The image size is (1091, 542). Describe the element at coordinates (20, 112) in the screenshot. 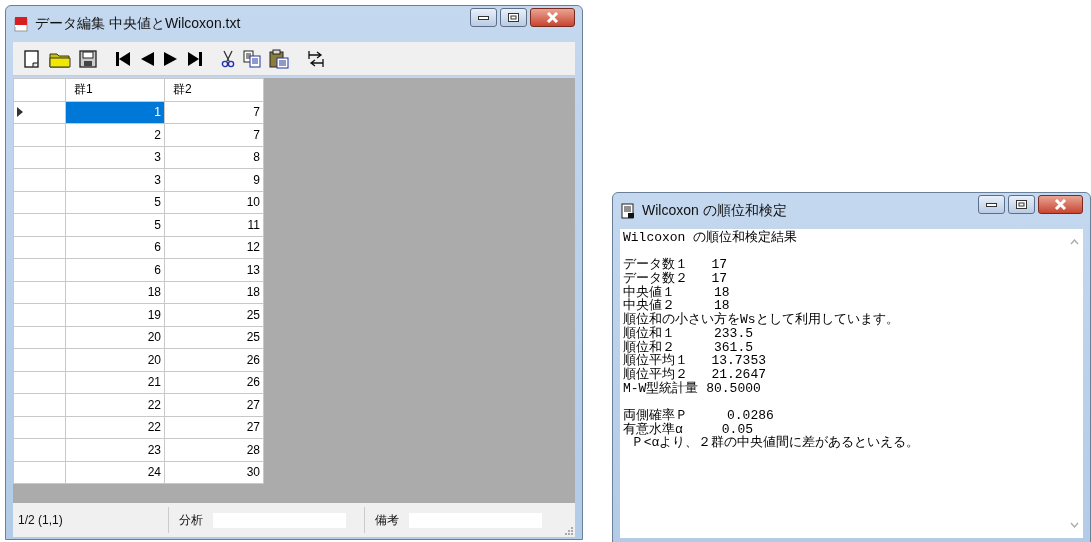

I see `current-row-icon` at that location.